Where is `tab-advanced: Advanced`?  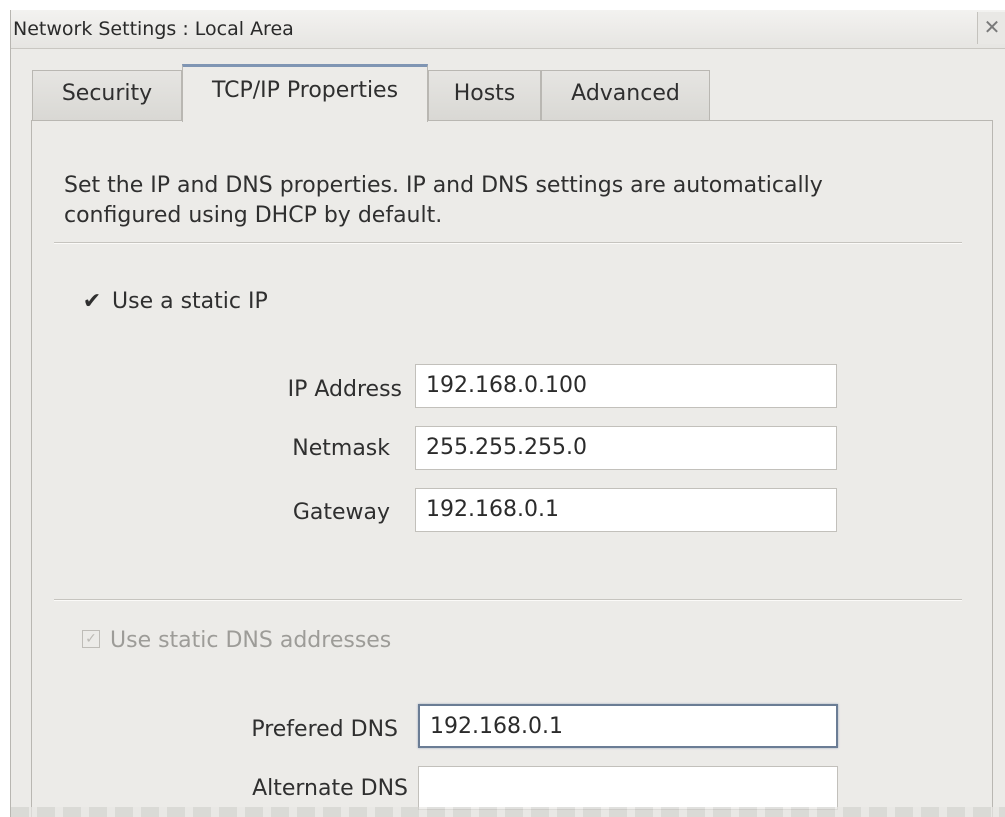 tab-advanced: Advanced is located at coordinates (625, 95).